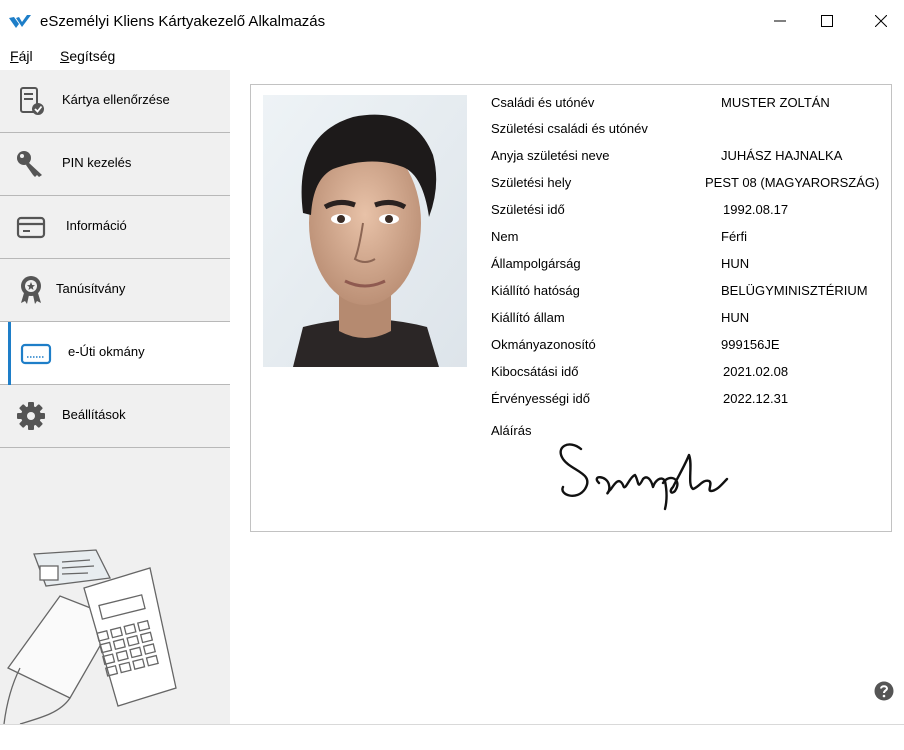  I want to click on menu-help: Segítség, so click(87, 56).